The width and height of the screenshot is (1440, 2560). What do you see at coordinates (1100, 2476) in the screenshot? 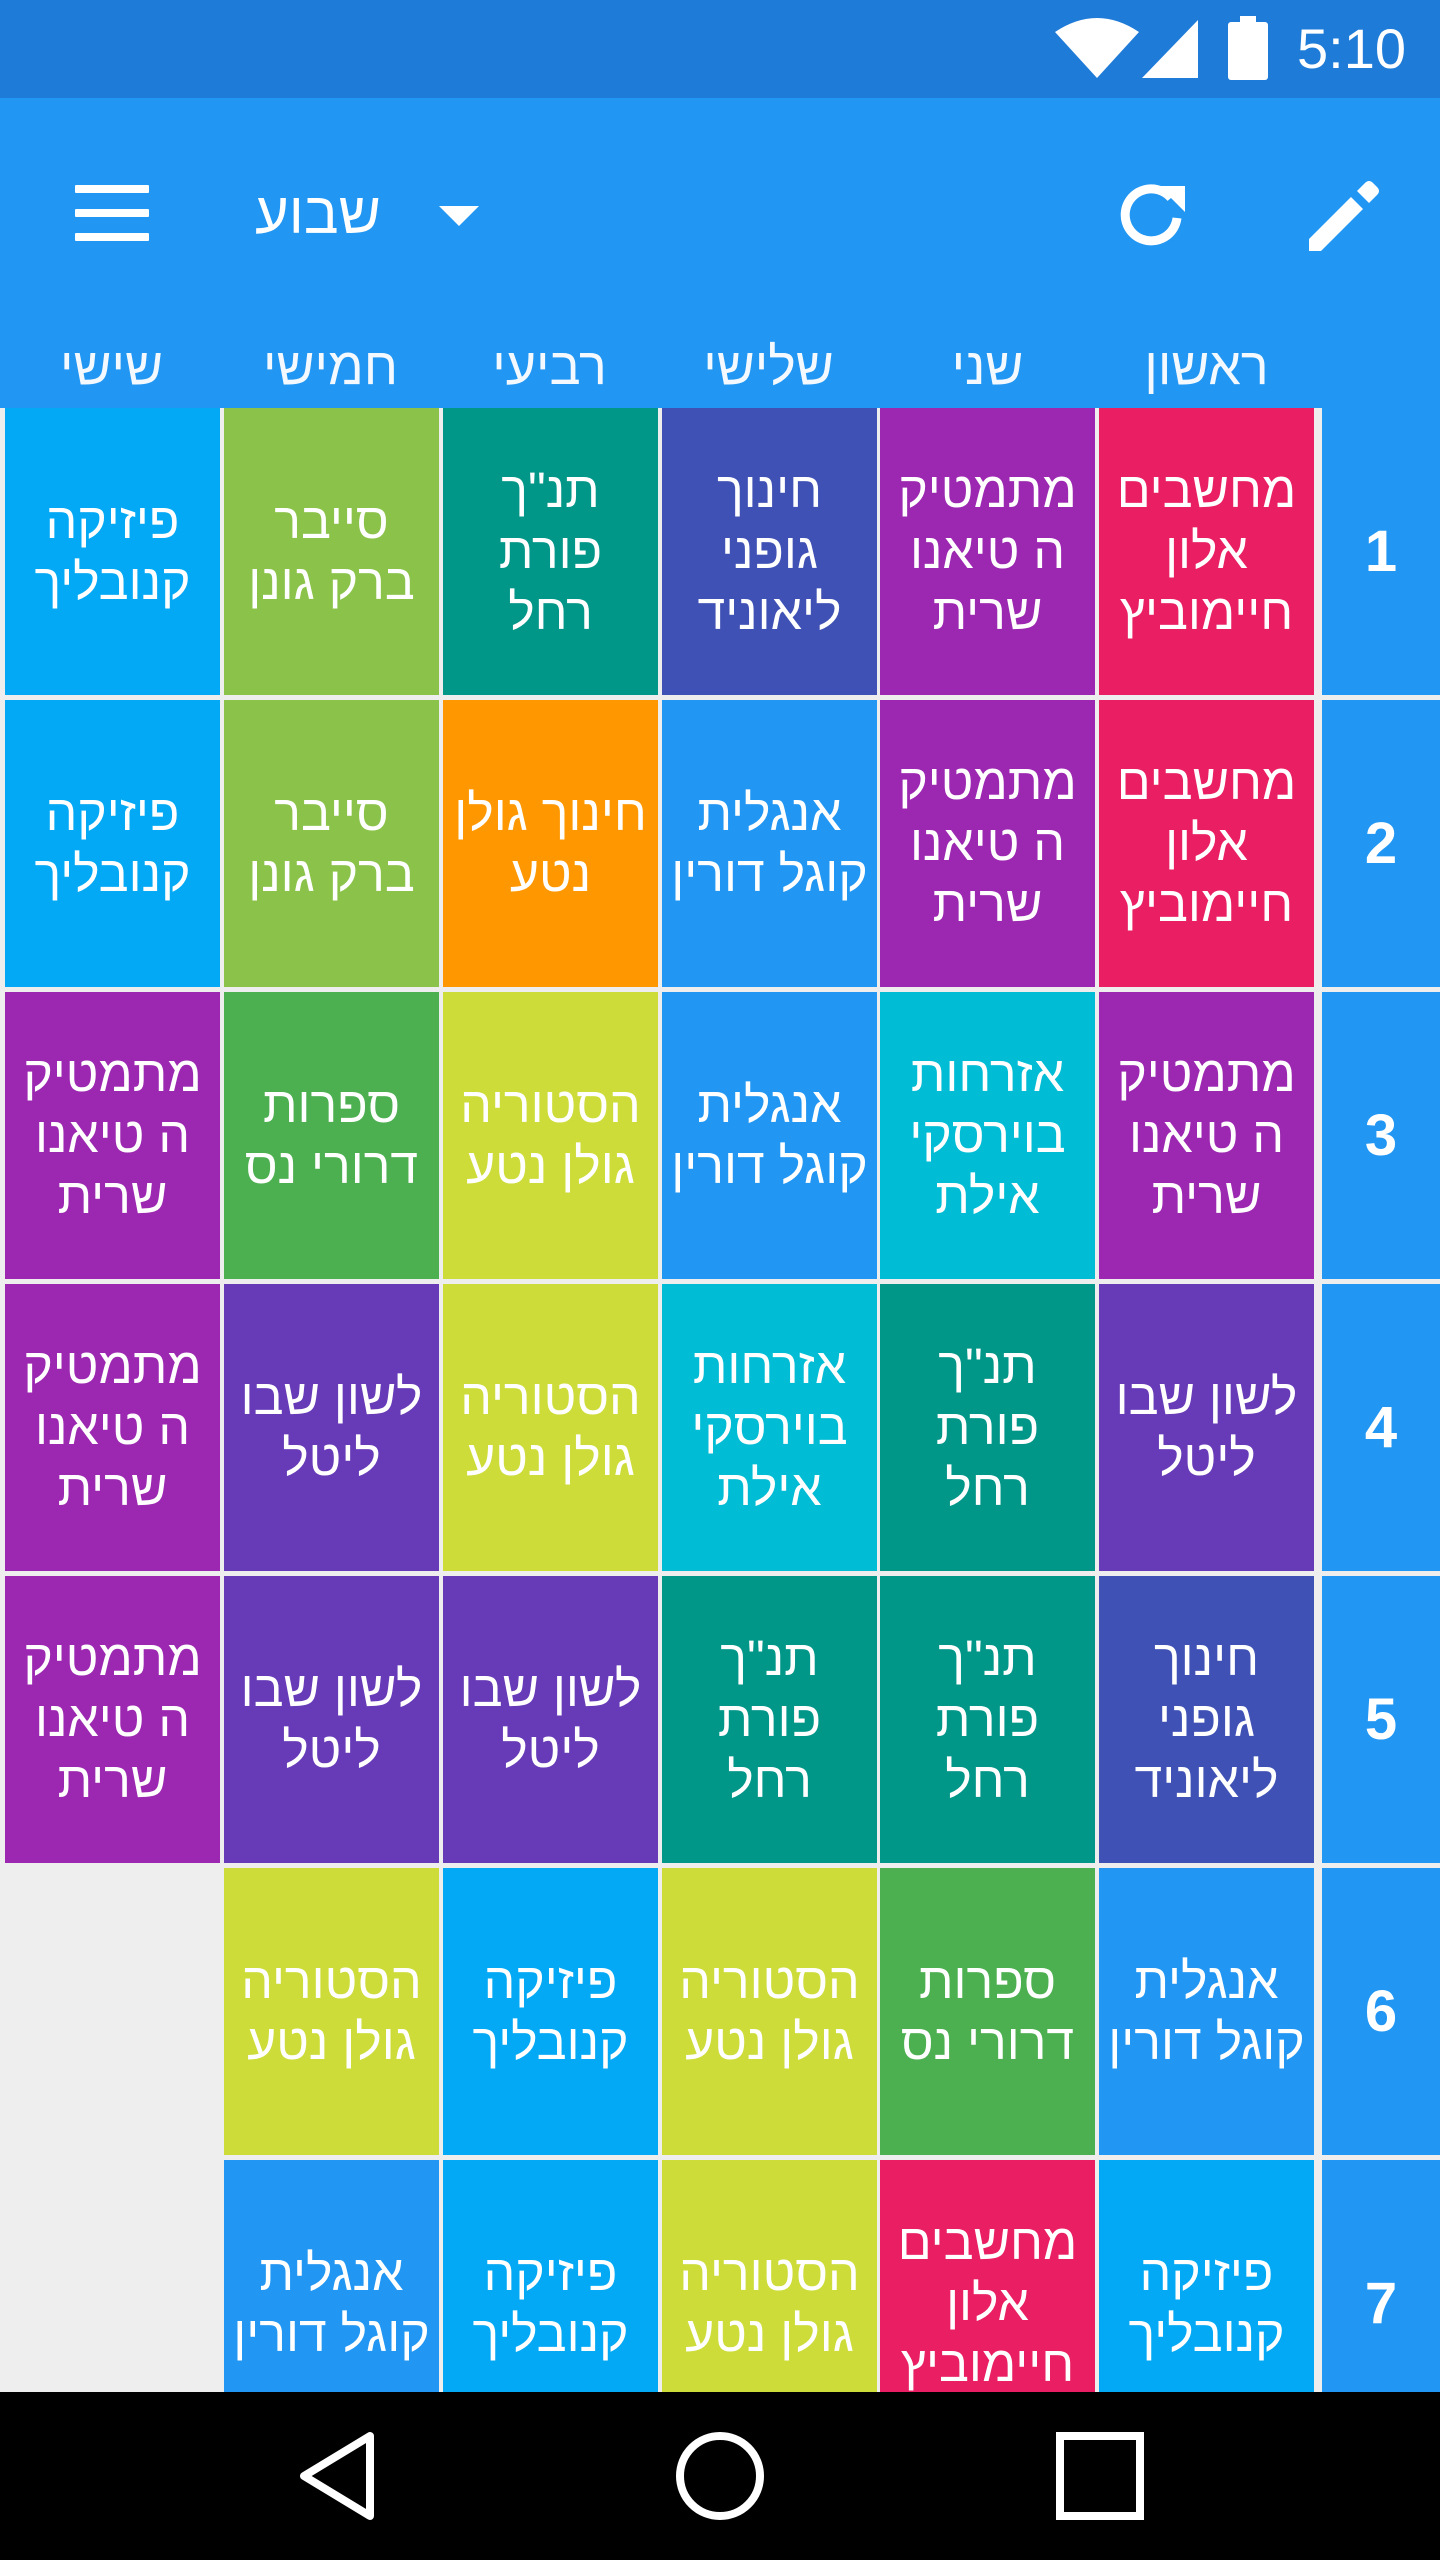
I see `recents-icon` at bounding box center [1100, 2476].